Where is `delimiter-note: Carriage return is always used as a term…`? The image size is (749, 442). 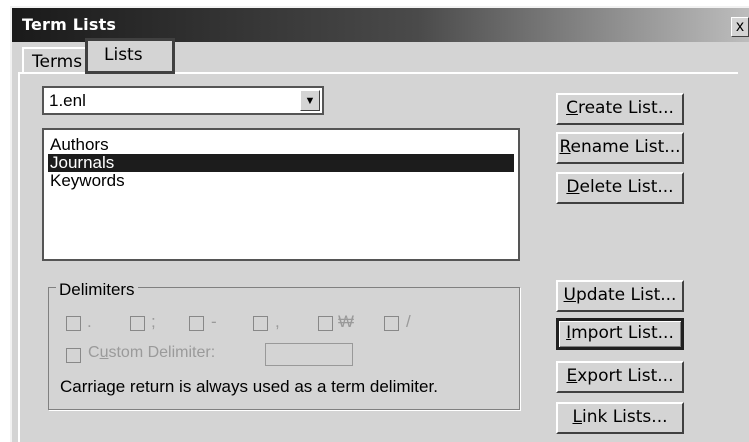 delimiter-note: Carriage return is always used as a term… is located at coordinates (249, 386).